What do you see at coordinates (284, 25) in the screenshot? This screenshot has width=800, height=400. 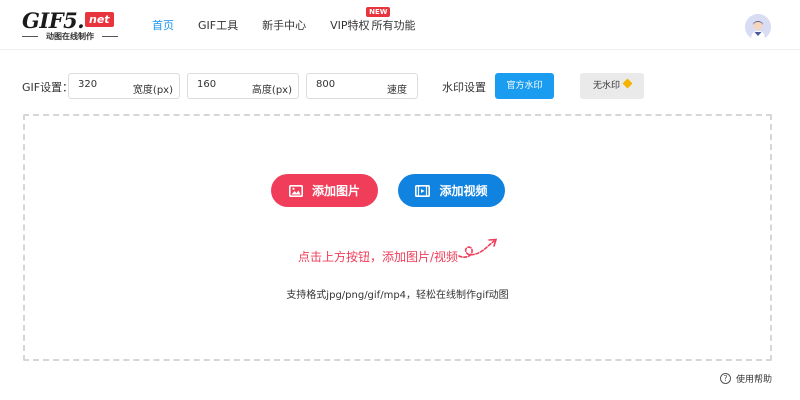 I see `nav-item-beginner-center: 新手中心` at bounding box center [284, 25].